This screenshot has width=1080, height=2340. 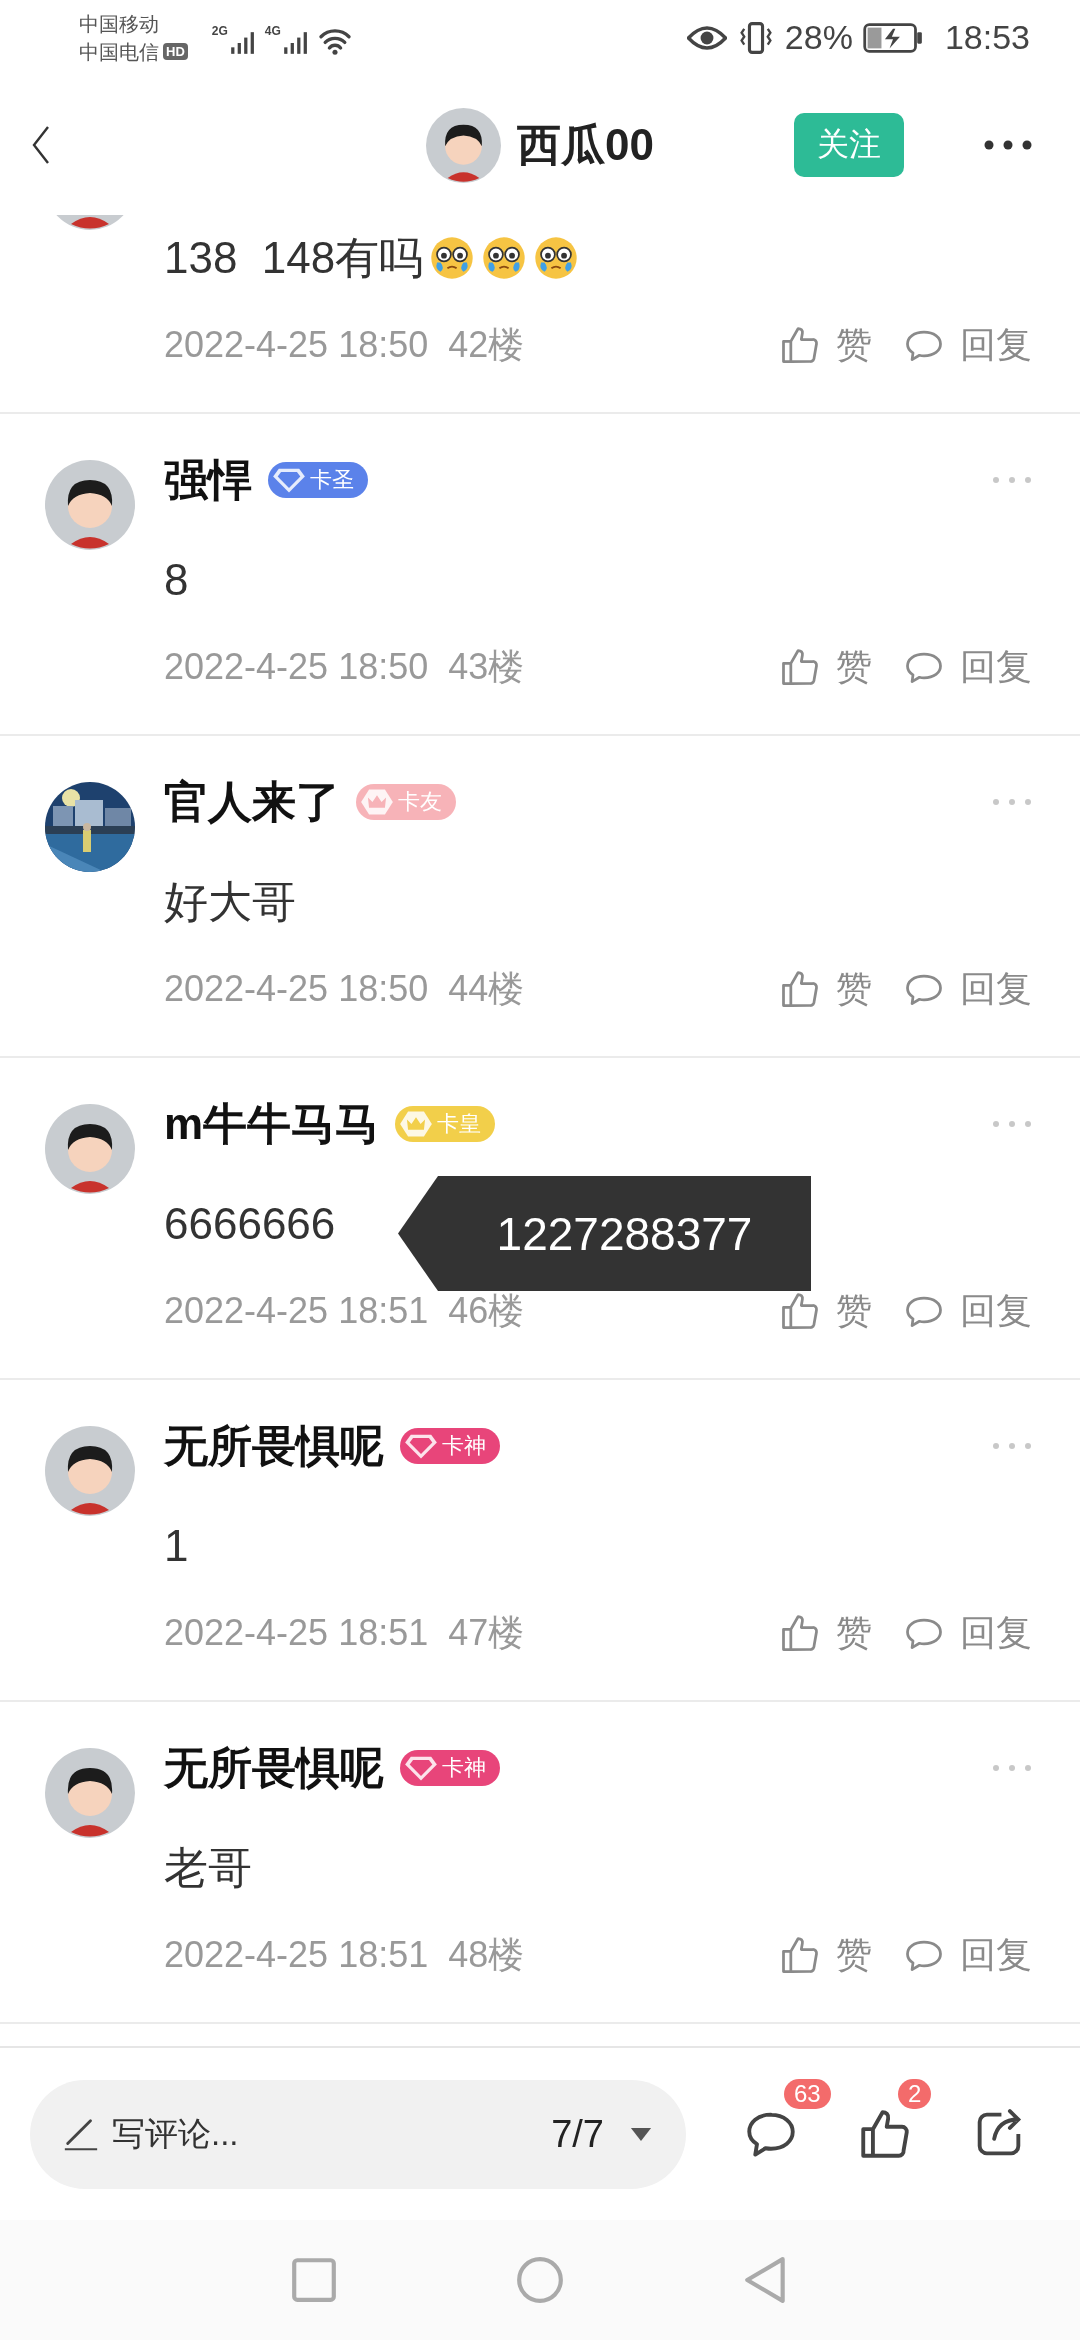 I want to click on more-icon, so click(x=1008, y=145).